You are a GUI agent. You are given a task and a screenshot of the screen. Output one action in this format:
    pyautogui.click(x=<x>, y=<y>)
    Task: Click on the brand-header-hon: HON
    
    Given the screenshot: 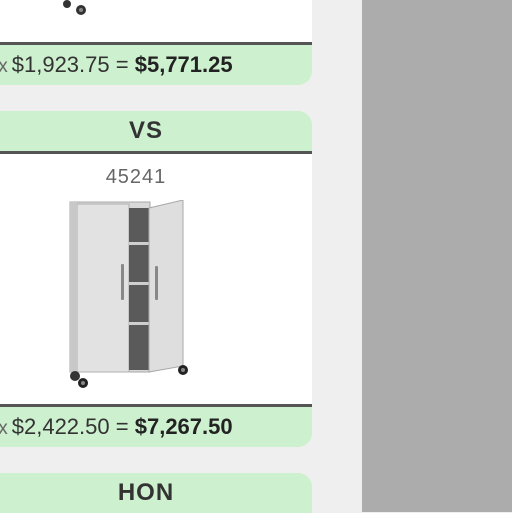 What is the action you would take?
    pyautogui.click(x=156, y=493)
    